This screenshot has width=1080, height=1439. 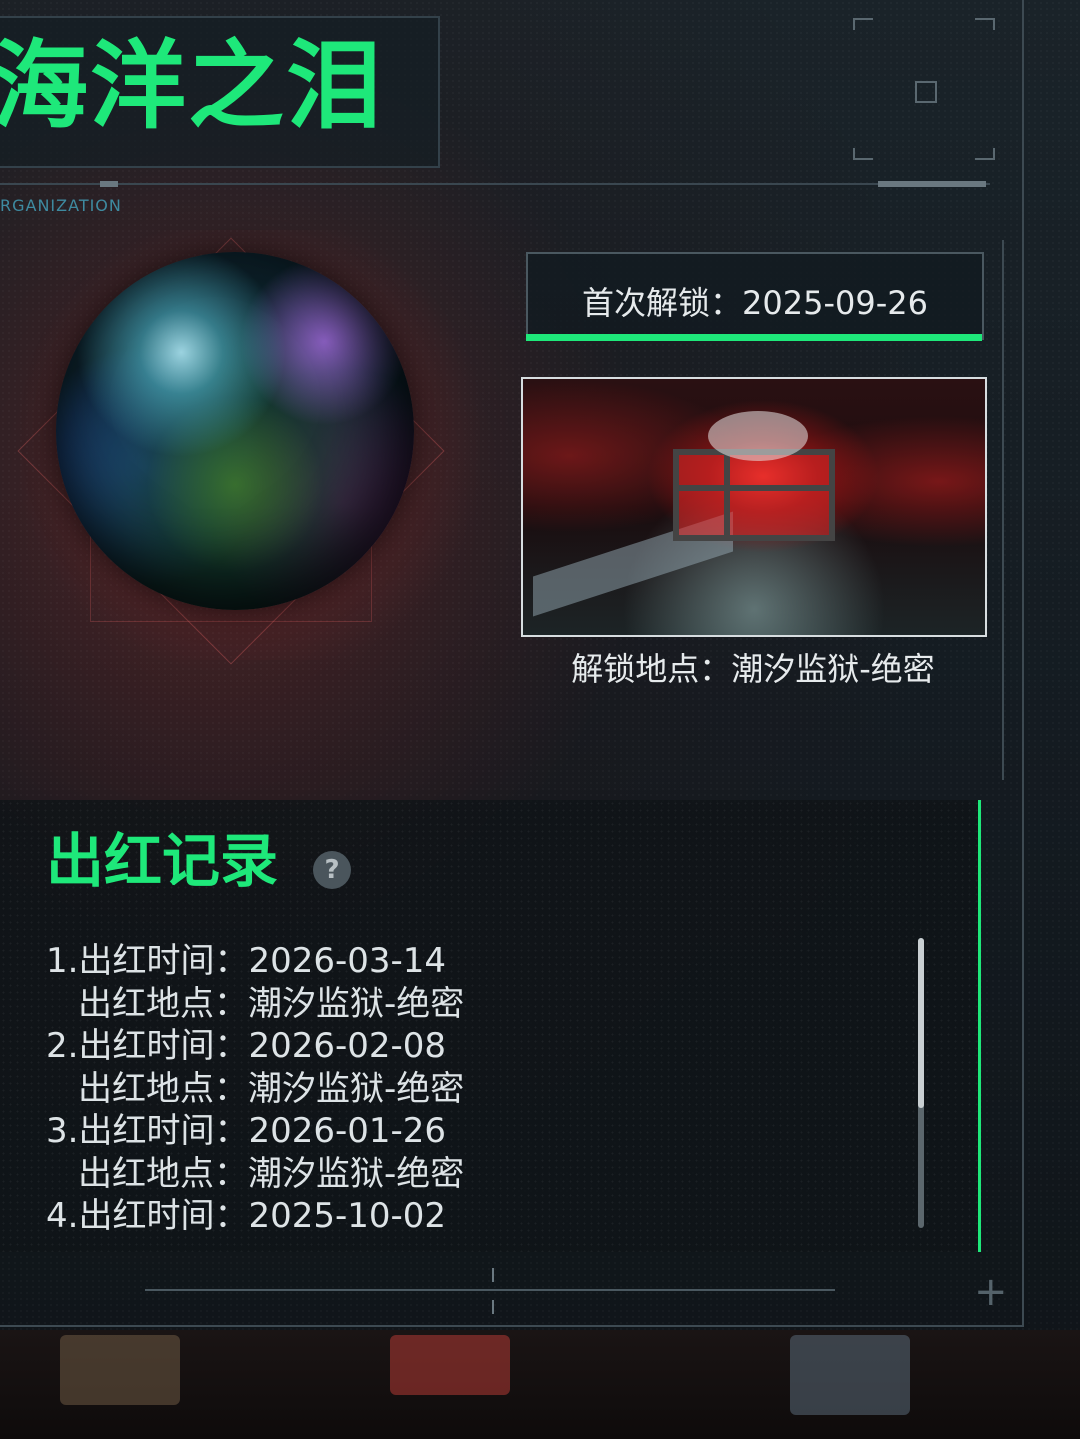 What do you see at coordinates (921, 1023) in the screenshot?
I see `scrollbar-thumb` at bounding box center [921, 1023].